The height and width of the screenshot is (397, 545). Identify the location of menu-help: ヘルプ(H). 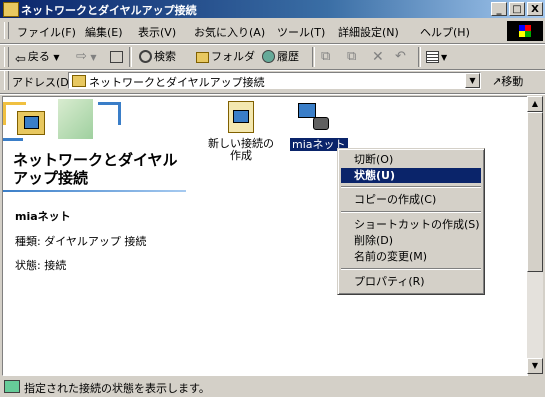
(445, 32).